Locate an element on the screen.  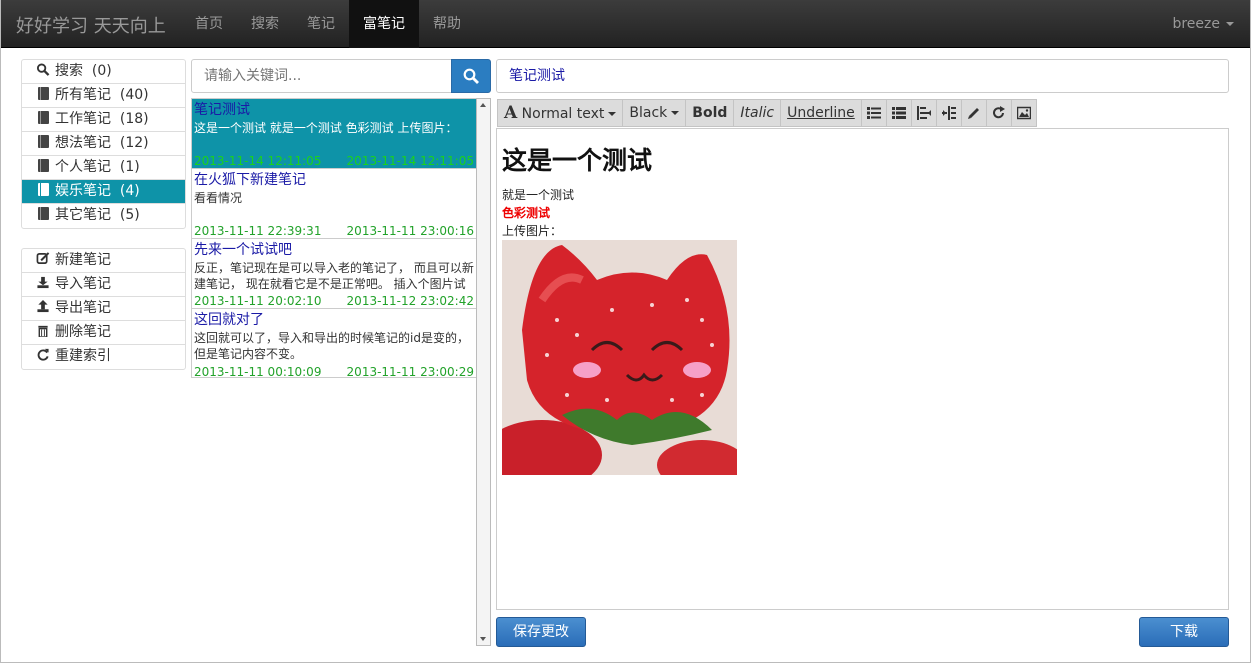
outdent-button is located at coordinates (924, 113).